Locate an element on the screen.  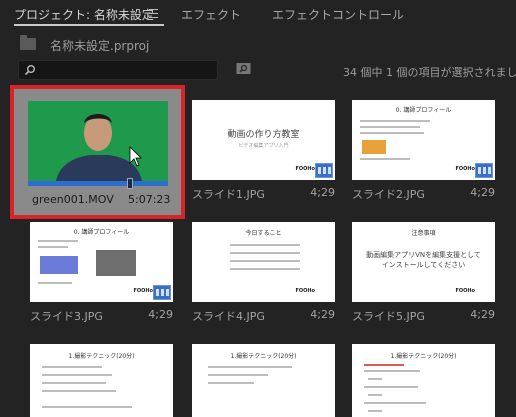
slide-thumbnail-8: 1.撮影テクニック(20分) is located at coordinates (423, 380).